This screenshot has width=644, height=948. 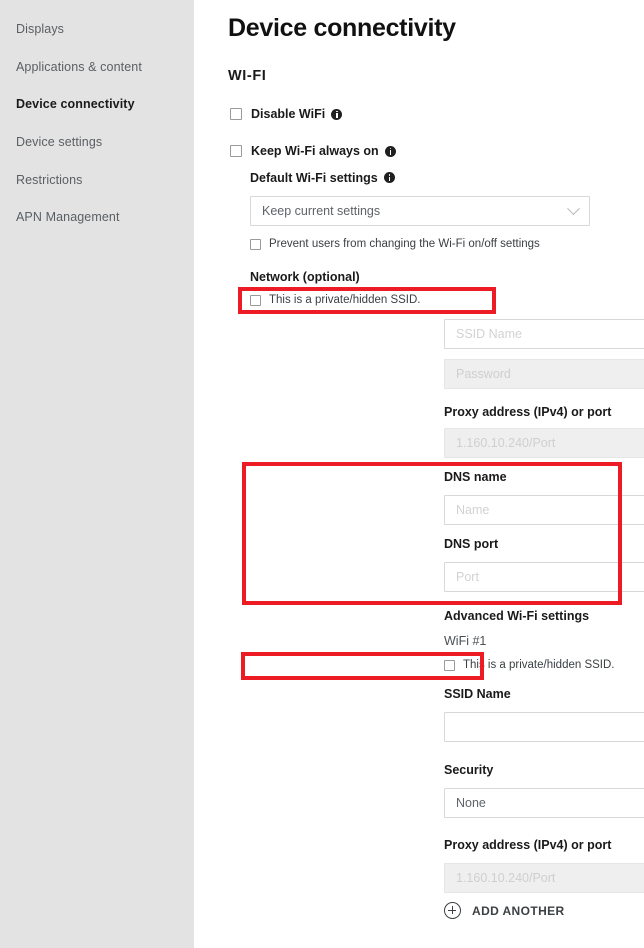 What do you see at coordinates (544, 803) in the screenshot?
I see `advanced-security-select: None` at bounding box center [544, 803].